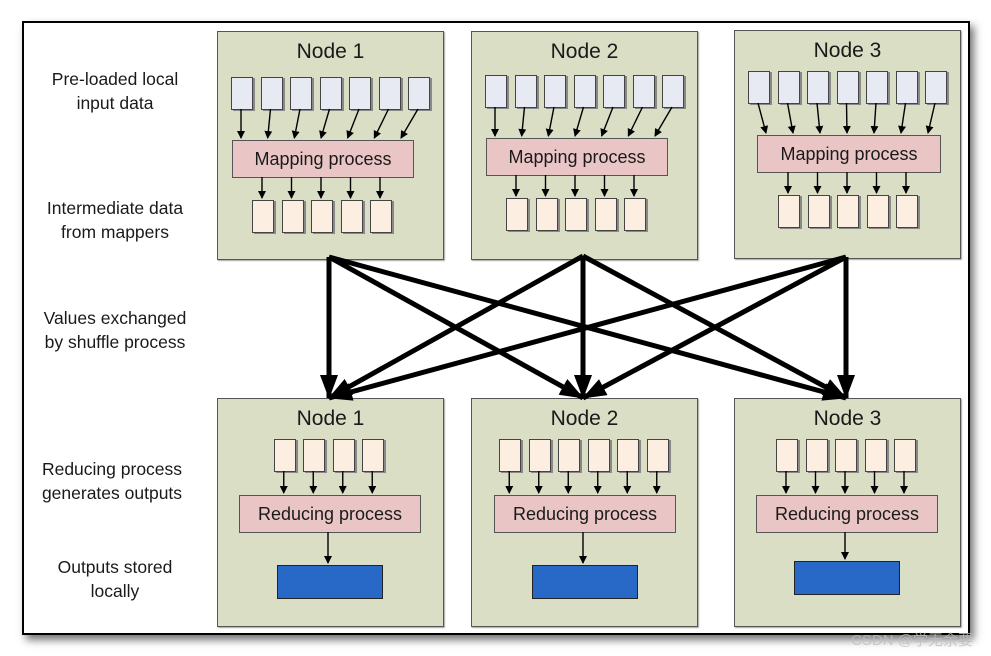  What do you see at coordinates (112, 481) in the screenshot?
I see `label-reducing: Reducing process generates outputs` at bounding box center [112, 481].